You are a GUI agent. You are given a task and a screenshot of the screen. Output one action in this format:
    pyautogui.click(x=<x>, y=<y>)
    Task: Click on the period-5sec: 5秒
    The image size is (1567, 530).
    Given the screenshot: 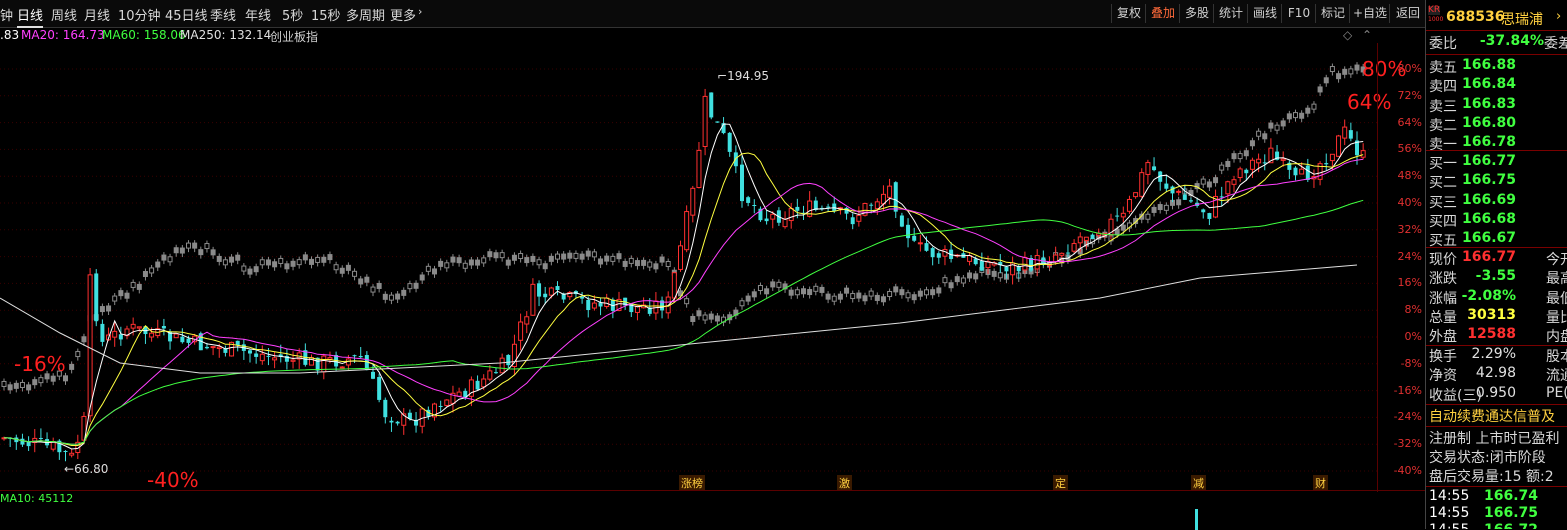 What is the action you would take?
    pyautogui.click(x=292, y=14)
    